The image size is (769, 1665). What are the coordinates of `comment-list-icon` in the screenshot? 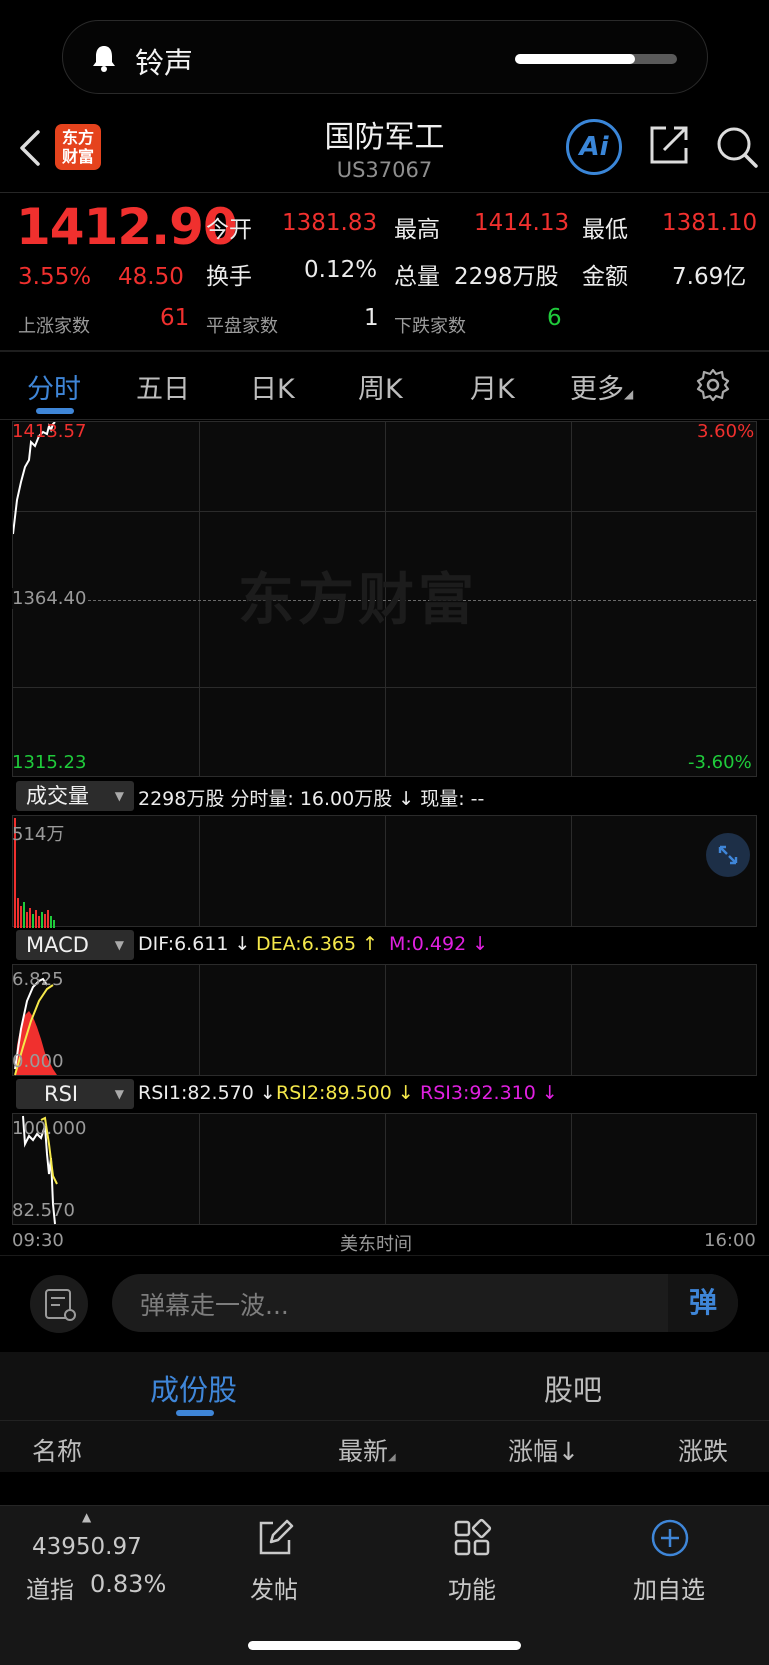 It's located at (60, 1305).